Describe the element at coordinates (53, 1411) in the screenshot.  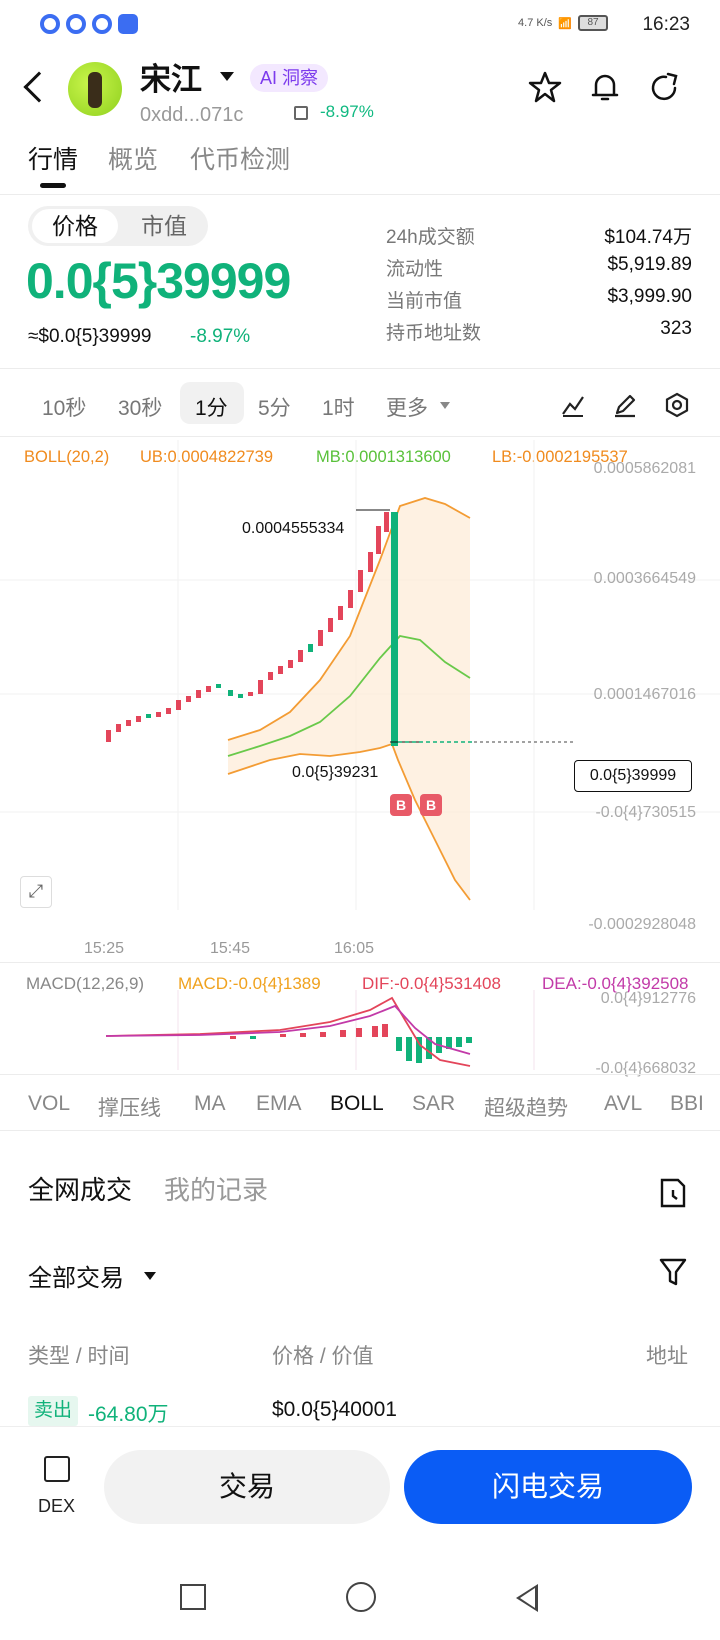
I see `sell-badge: 卖出` at that location.